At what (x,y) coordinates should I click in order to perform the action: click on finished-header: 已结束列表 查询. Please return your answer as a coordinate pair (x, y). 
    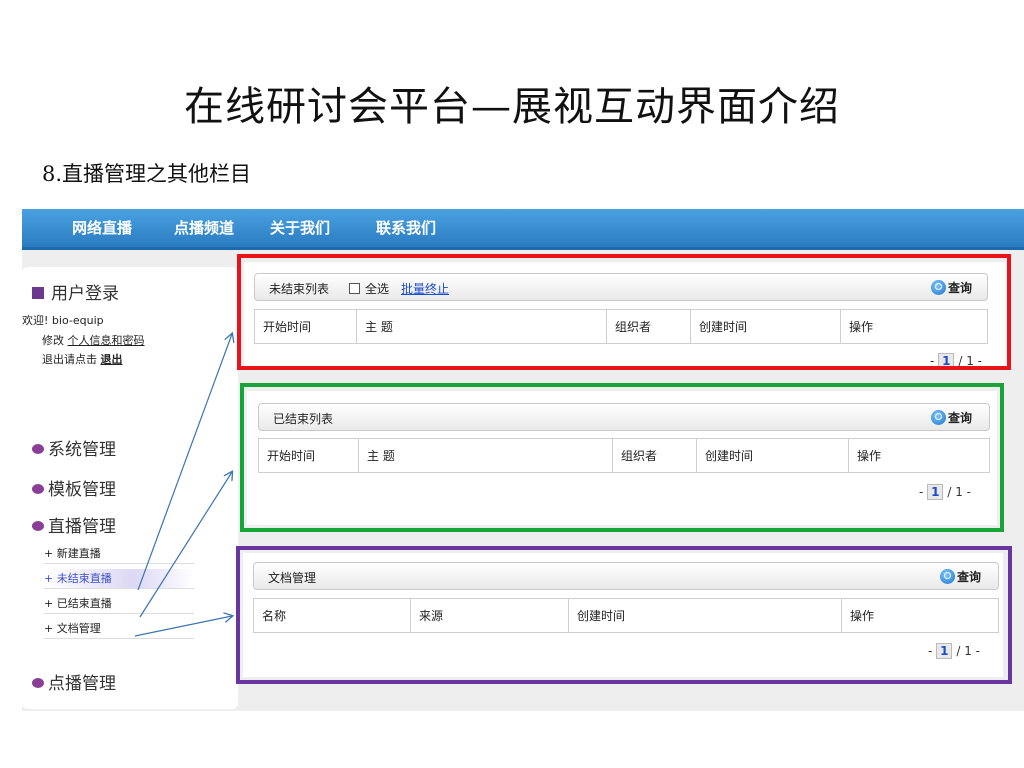
    Looking at the image, I should click on (624, 417).